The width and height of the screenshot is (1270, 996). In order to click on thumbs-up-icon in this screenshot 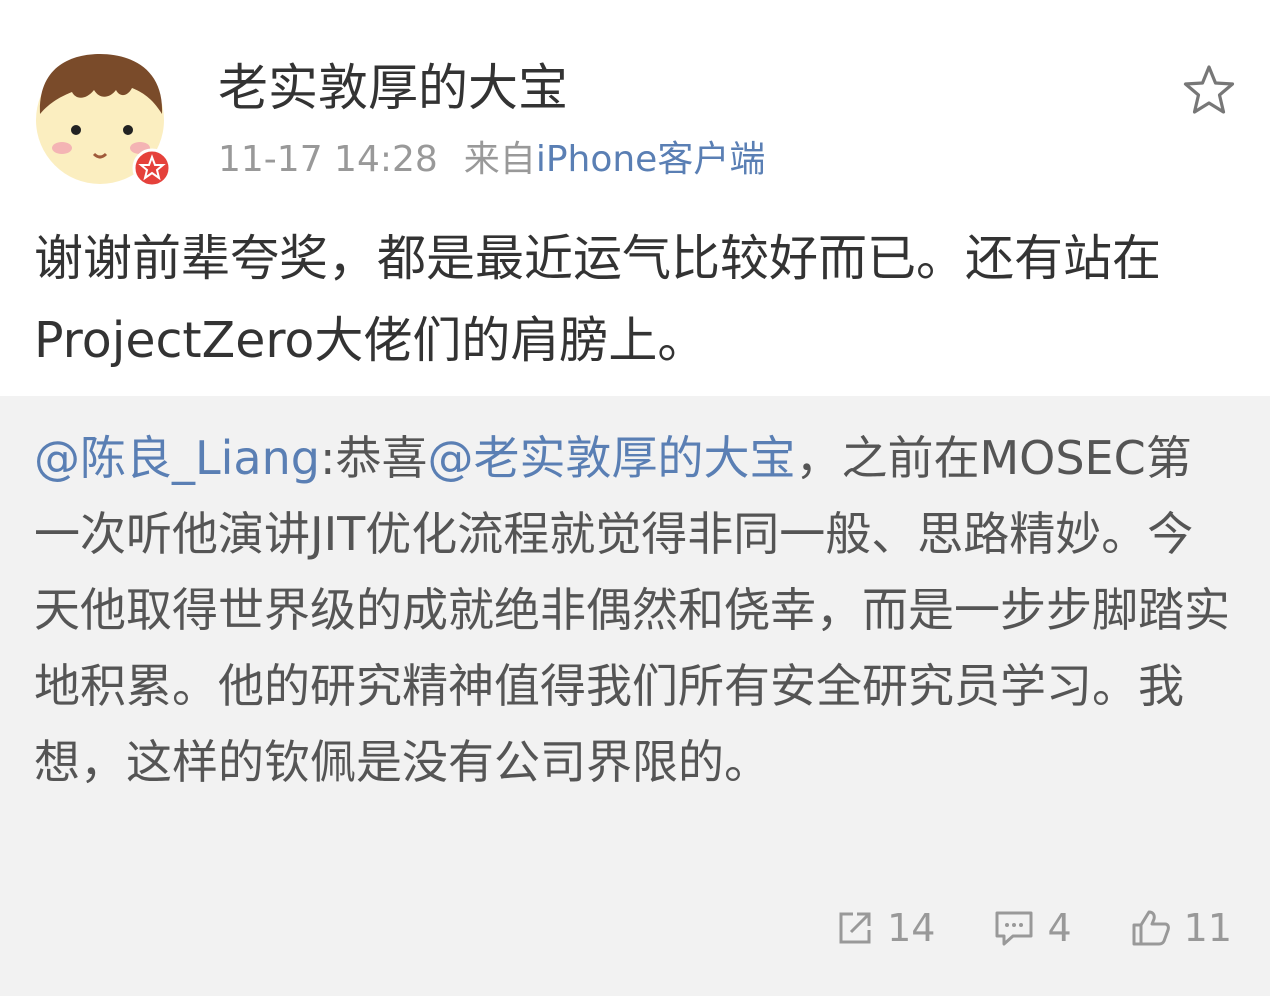, I will do `click(1151, 928)`.